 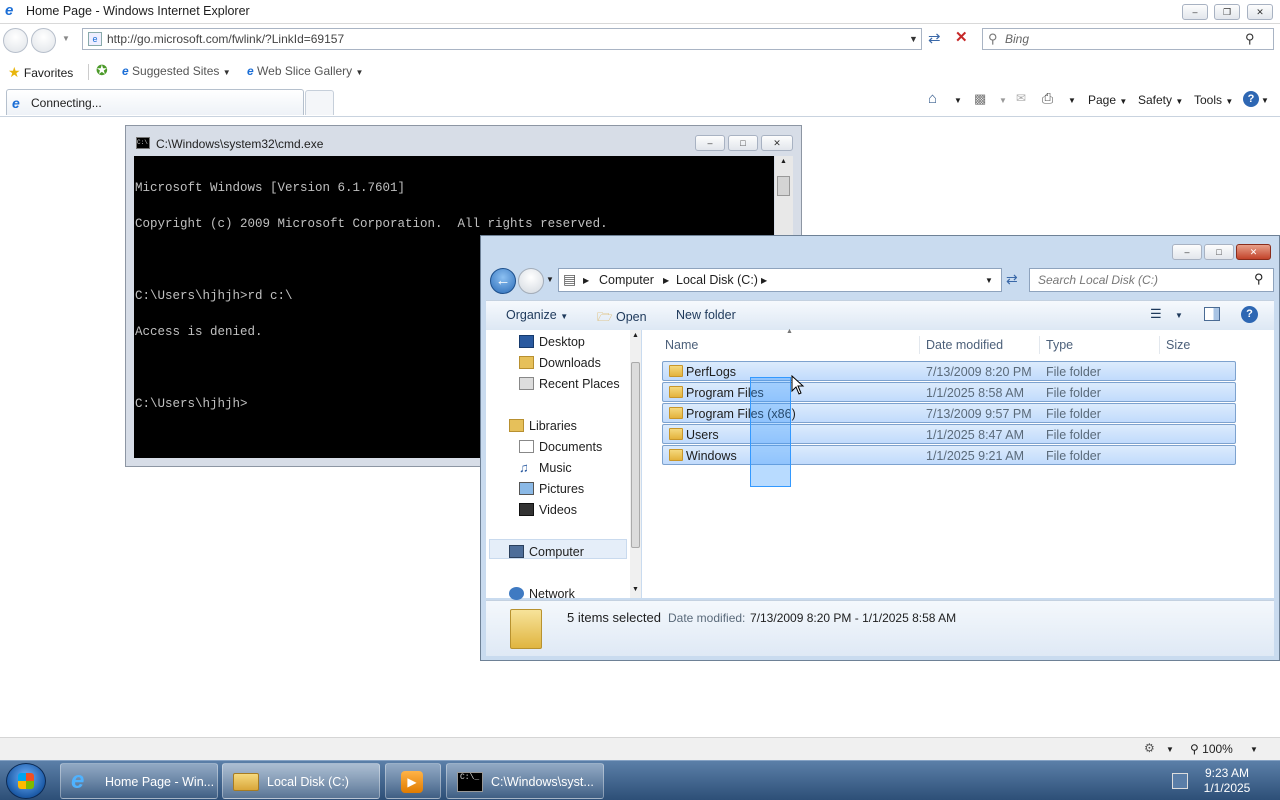 What do you see at coordinates (176, 71) in the screenshot?
I see `suggested-sites-link: e Suggested Sites ▼` at bounding box center [176, 71].